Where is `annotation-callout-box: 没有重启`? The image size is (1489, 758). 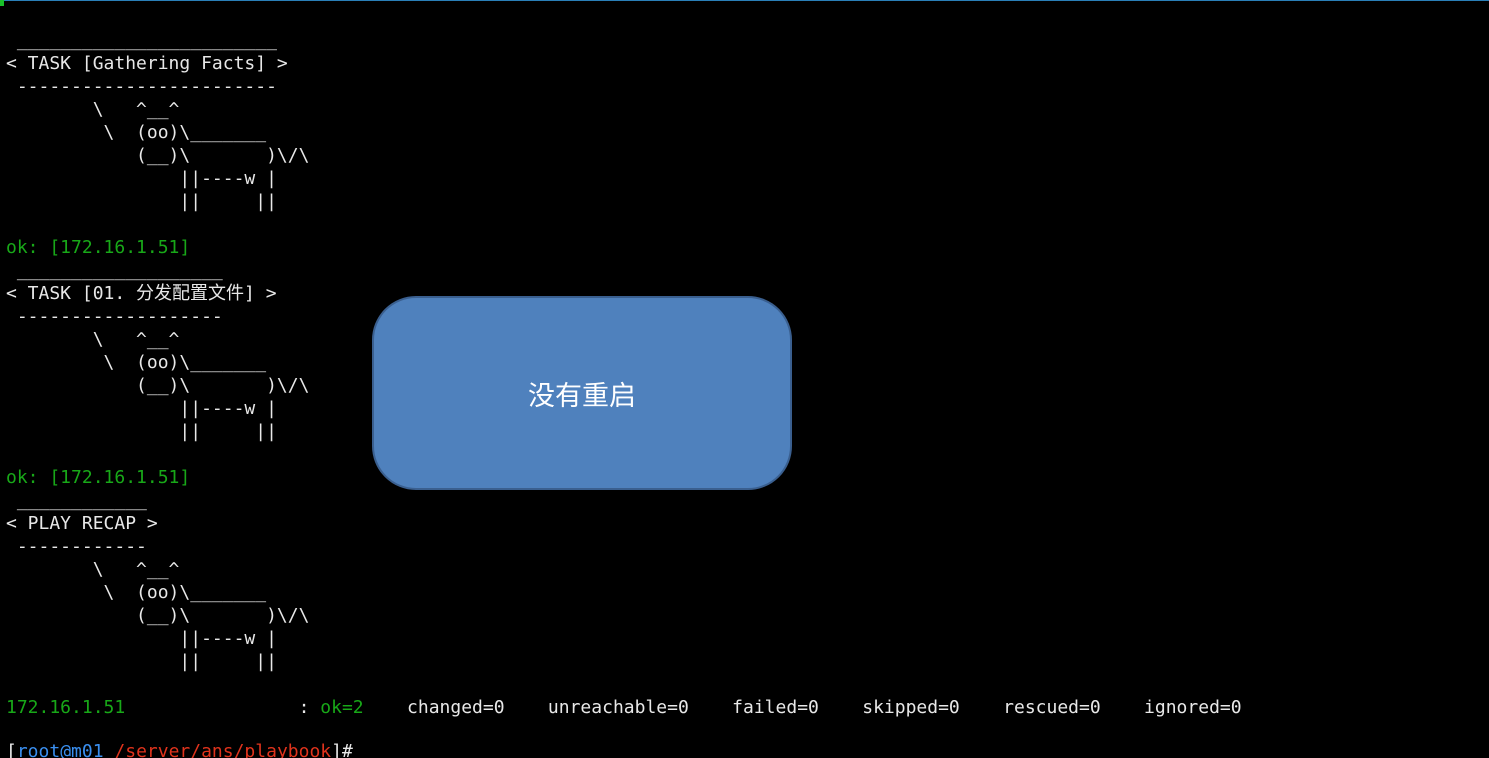
annotation-callout-box: 没有重启 is located at coordinates (582, 393).